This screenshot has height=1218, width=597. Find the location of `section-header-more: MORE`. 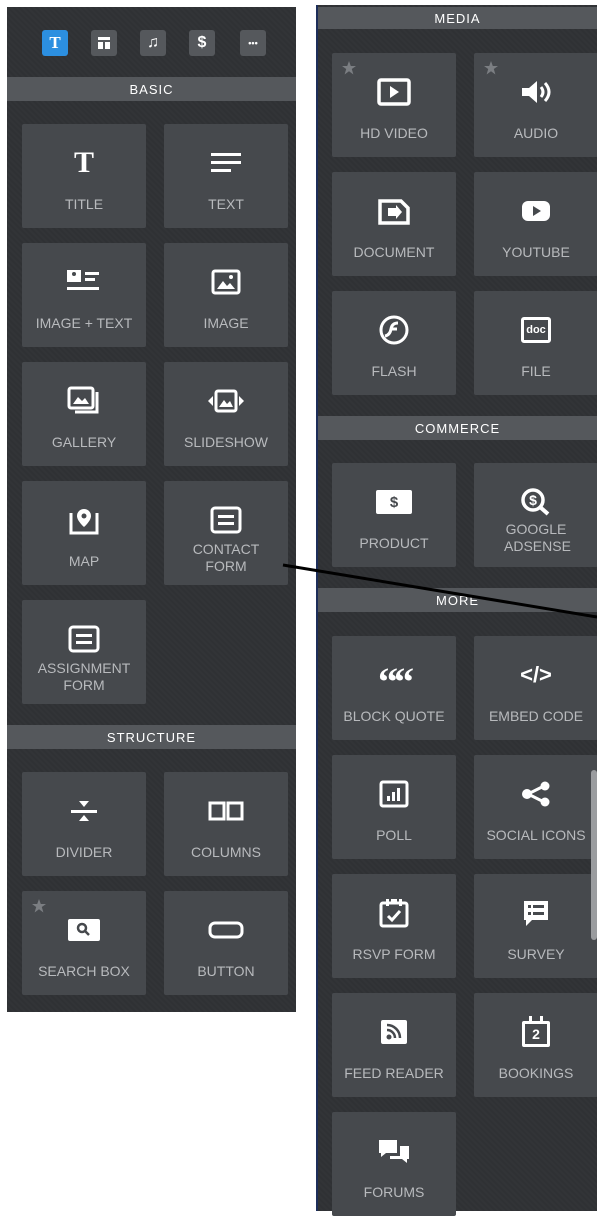

section-header-more: MORE is located at coordinates (457, 600).